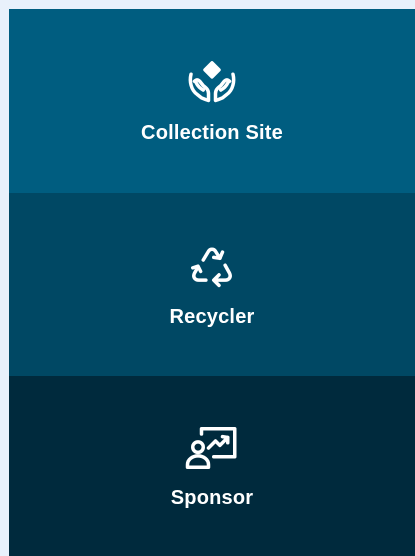 This screenshot has width=415, height=556. I want to click on presenter-chart-icon, so click(212, 448).